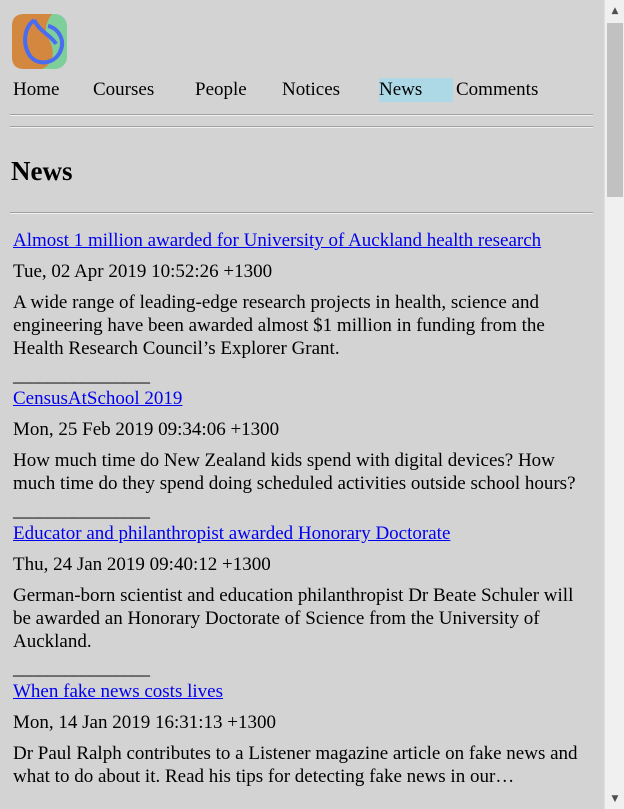  Describe the element at coordinates (301, 115) in the screenshot. I see `nav-divider-top` at that location.